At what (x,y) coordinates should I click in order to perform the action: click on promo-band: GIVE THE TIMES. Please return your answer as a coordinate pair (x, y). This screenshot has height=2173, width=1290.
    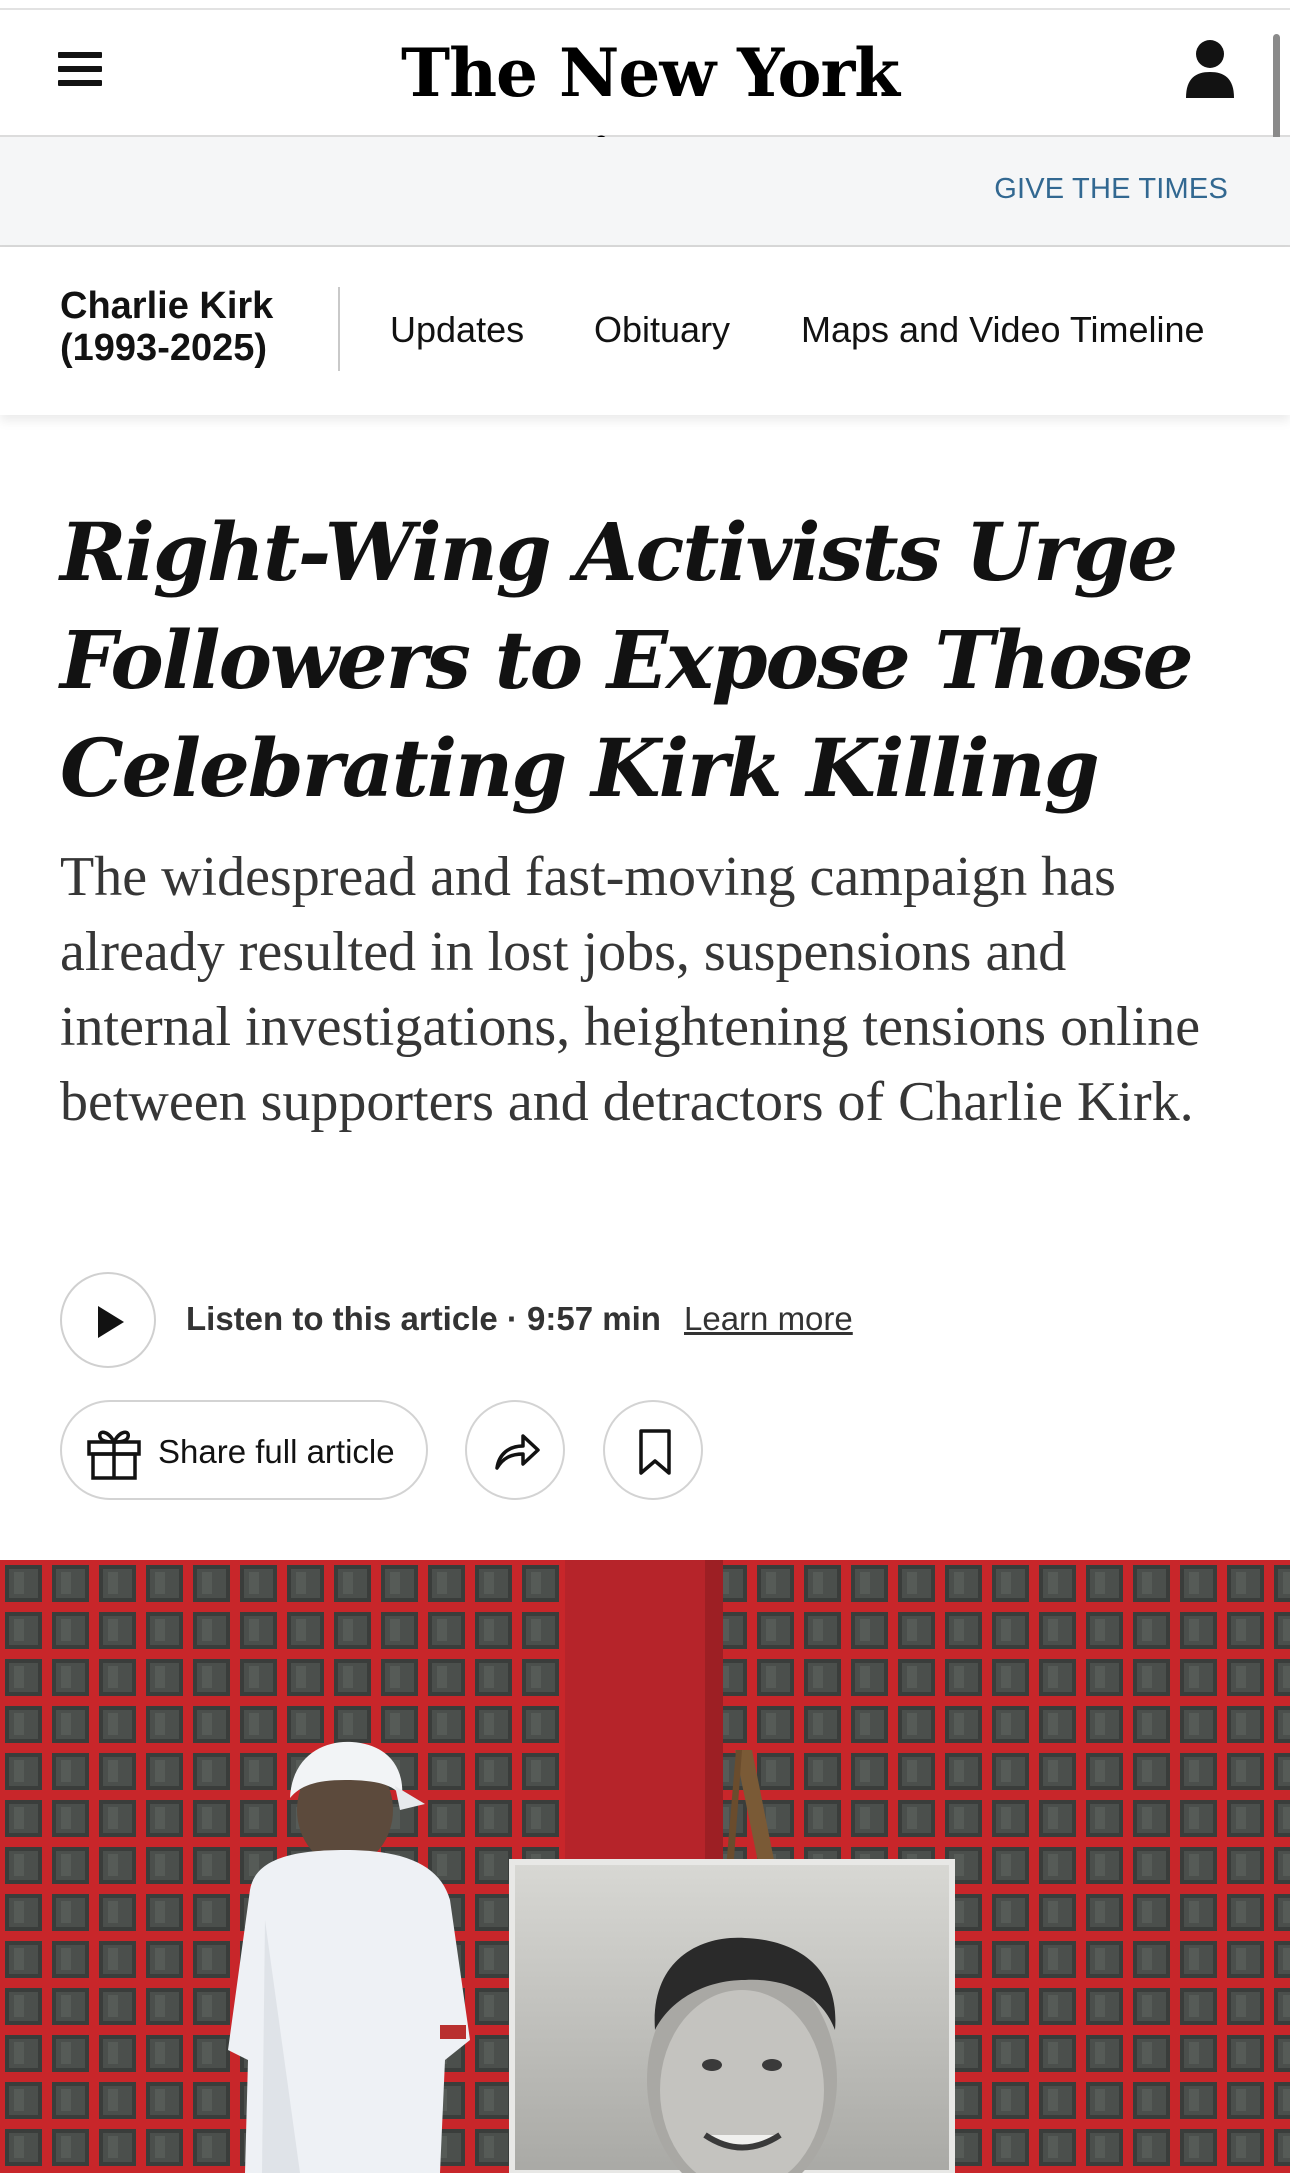
    Looking at the image, I should click on (645, 192).